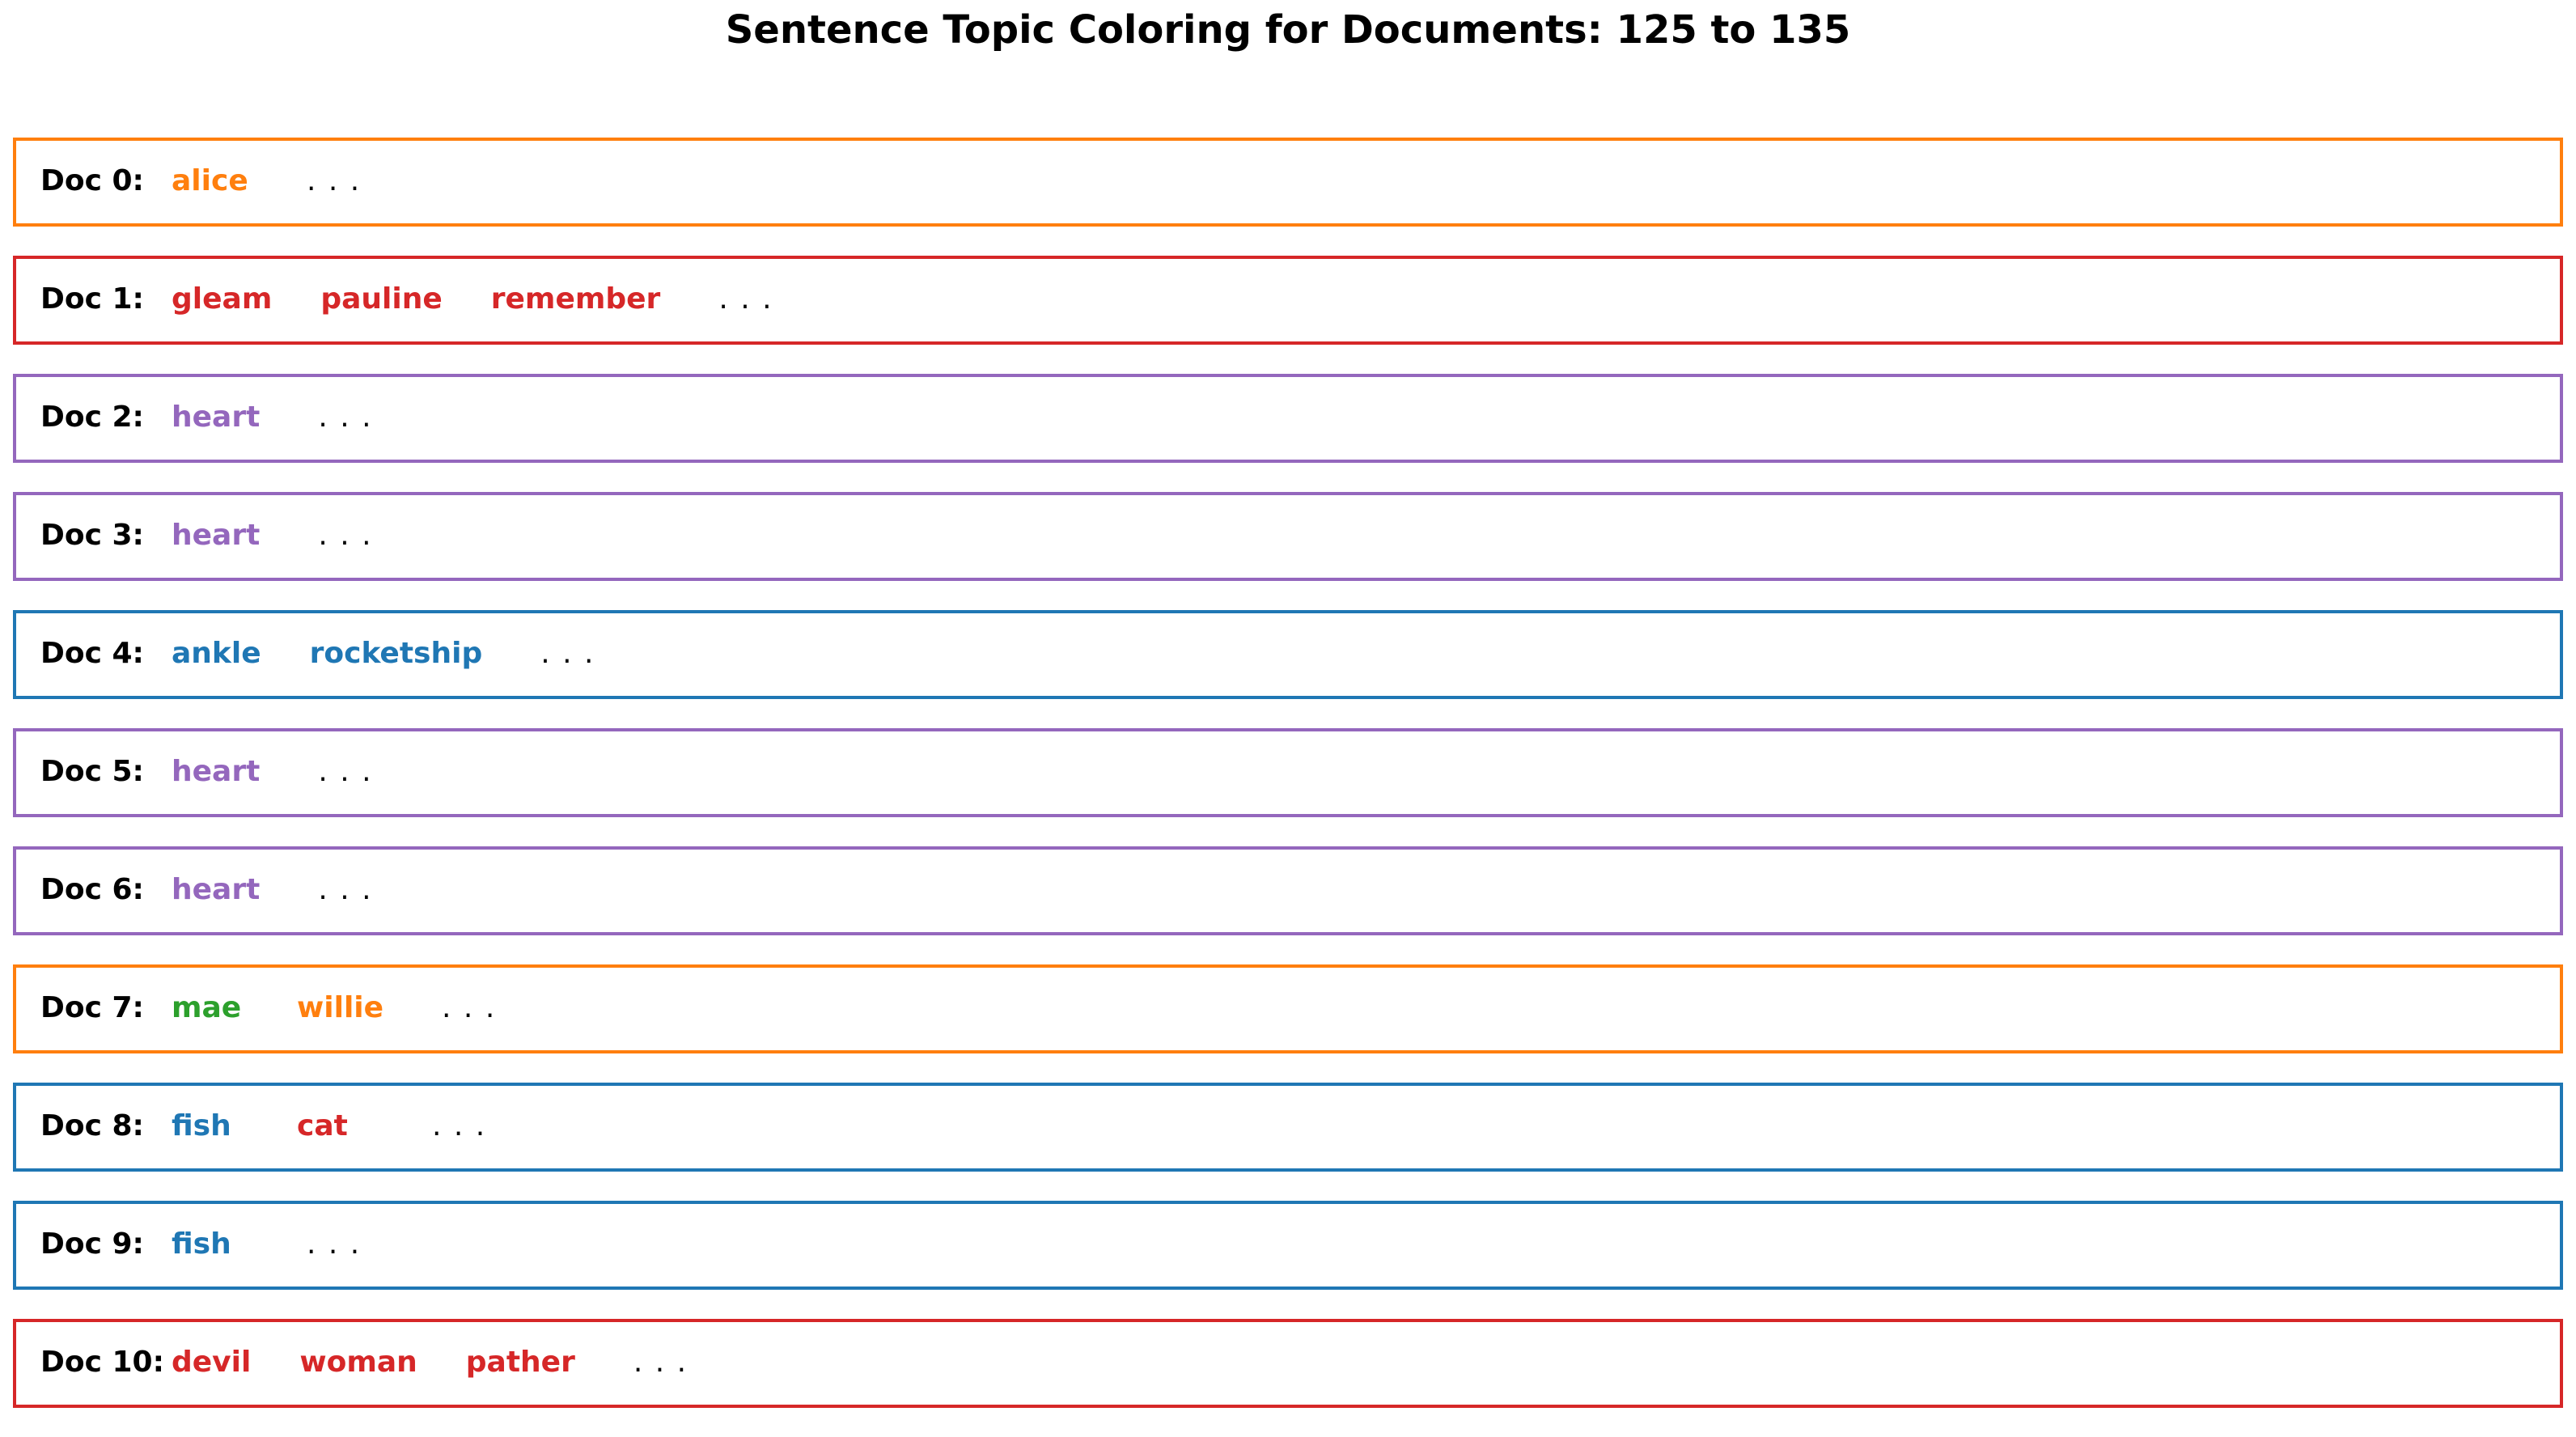  I want to click on doc-row: Doc 6: heart . . ., so click(1288, 890).